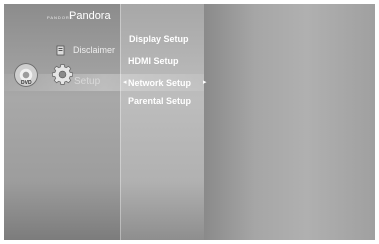 Image resolution: width=379 pixels, height=244 pixels. Describe the element at coordinates (60, 50) in the screenshot. I see `disclaimer-icon` at that location.